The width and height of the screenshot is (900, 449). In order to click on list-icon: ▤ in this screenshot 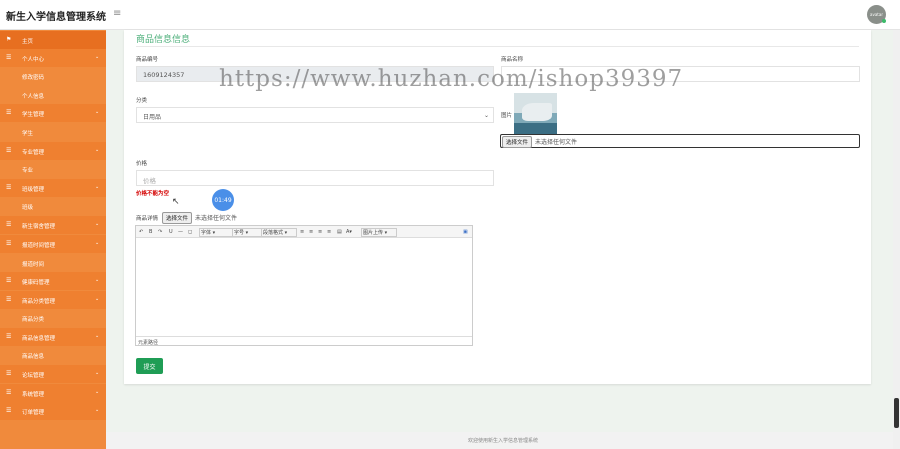, I will do `click(339, 232)`.